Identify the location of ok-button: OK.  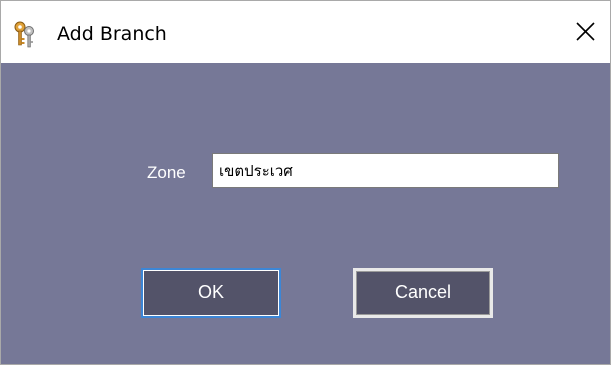
(211, 293).